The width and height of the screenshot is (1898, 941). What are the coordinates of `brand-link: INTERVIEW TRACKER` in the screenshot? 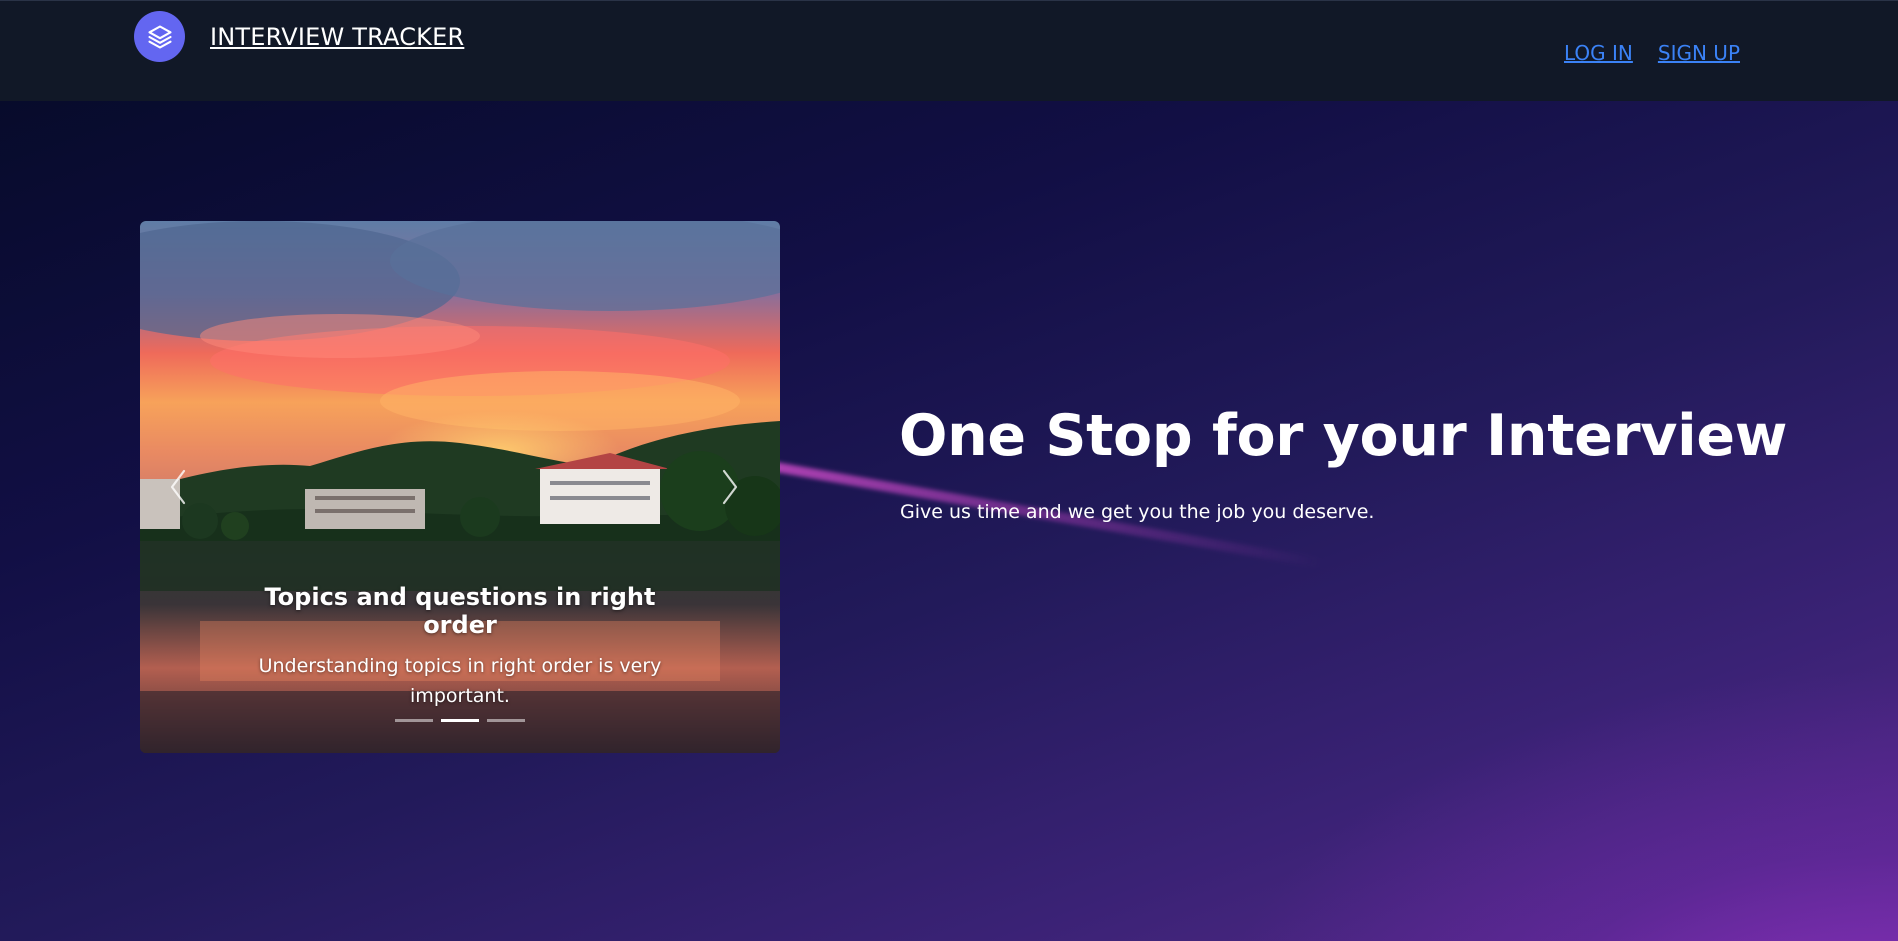 It's located at (299, 36).